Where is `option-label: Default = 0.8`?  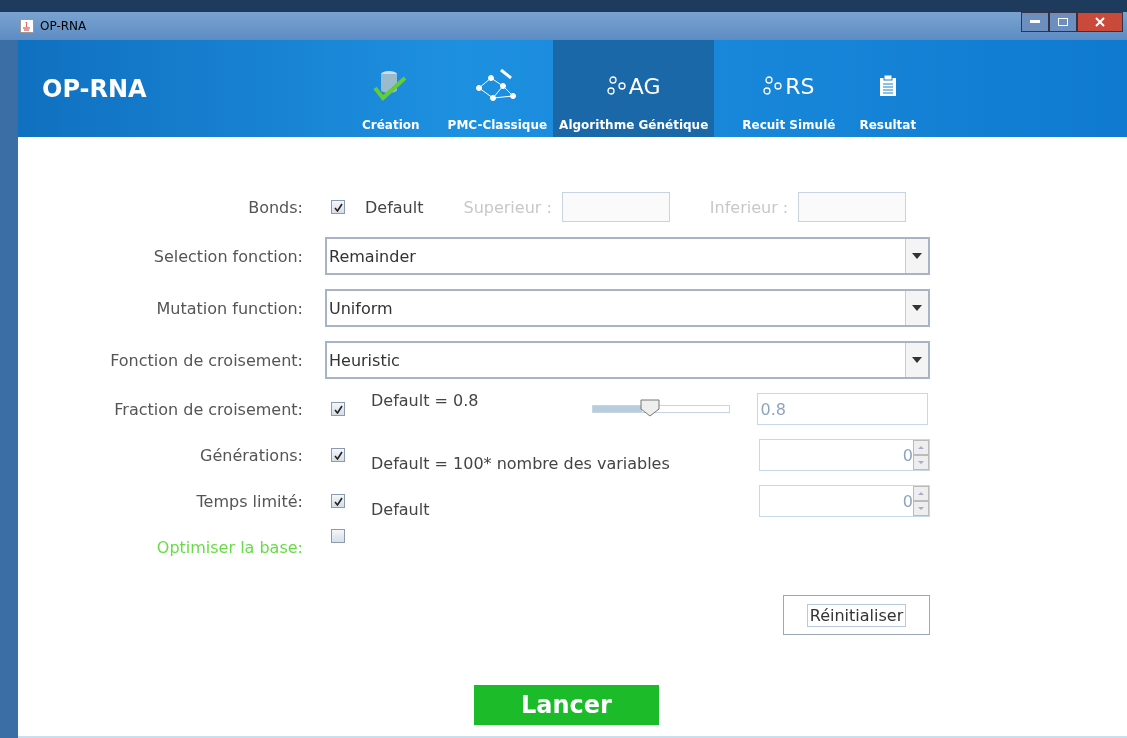
option-label: Default = 0.8 is located at coordinates (425, 400).